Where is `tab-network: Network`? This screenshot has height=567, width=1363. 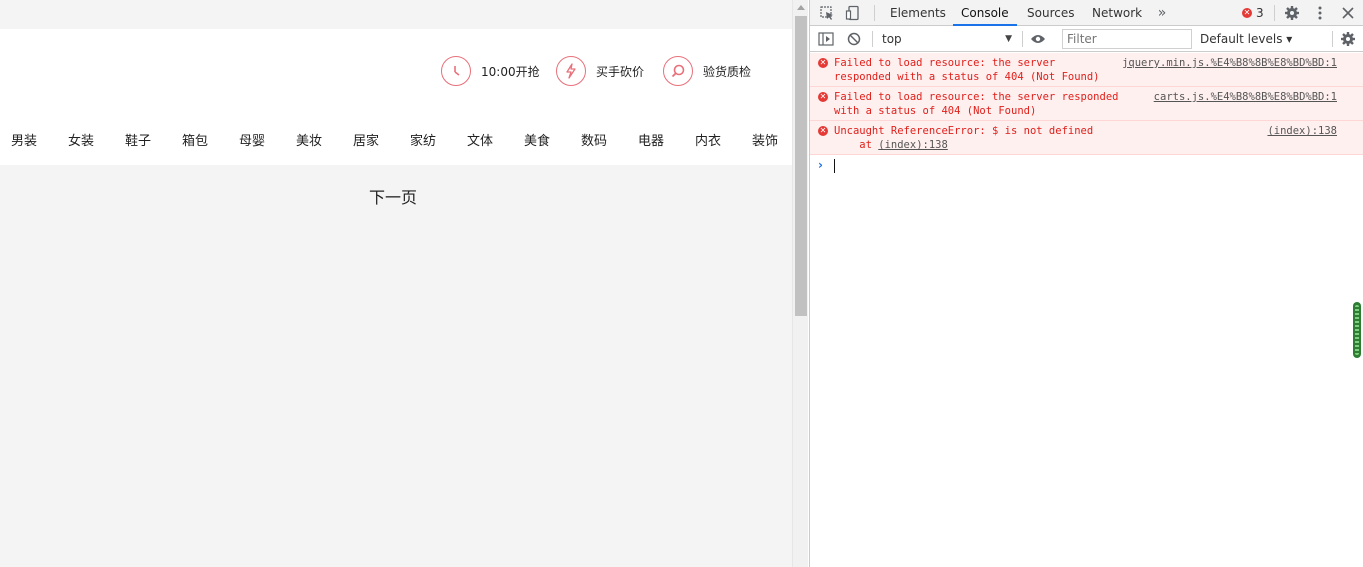 tab-network: Network is located at coordinates (1117, 13).